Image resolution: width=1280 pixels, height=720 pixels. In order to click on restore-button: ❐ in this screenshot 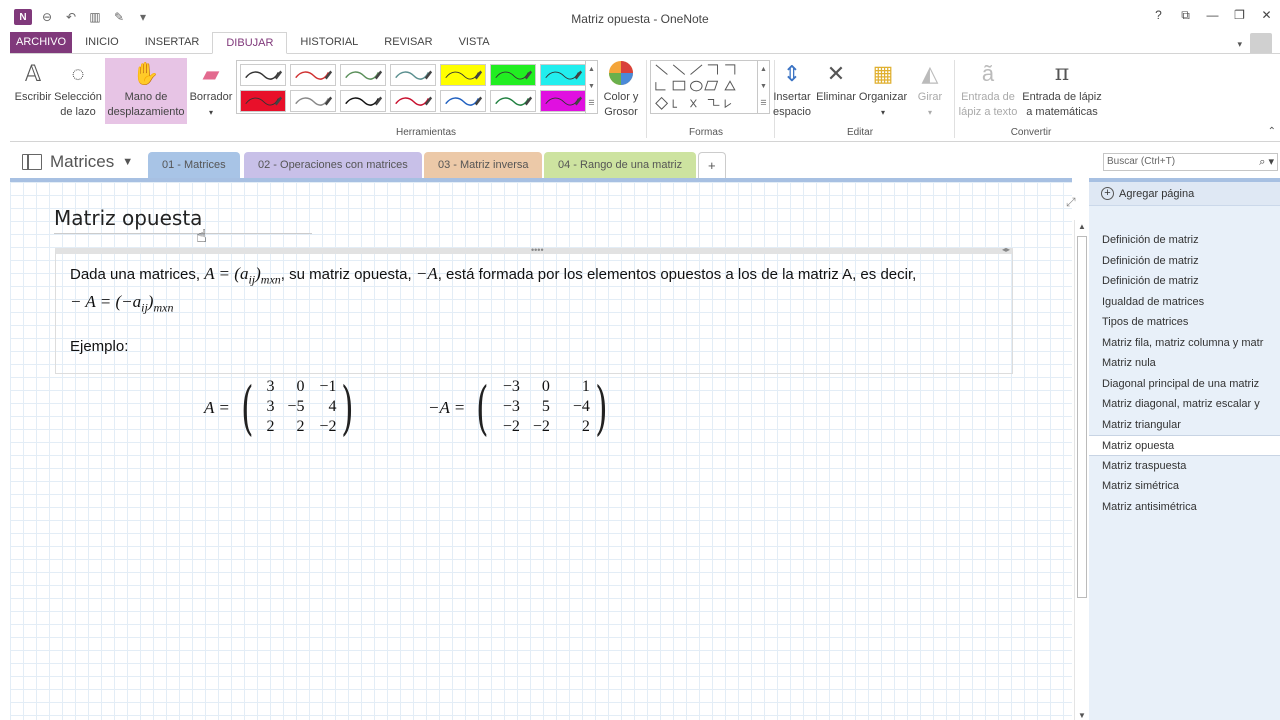, I will do `click(1239, 15)`.